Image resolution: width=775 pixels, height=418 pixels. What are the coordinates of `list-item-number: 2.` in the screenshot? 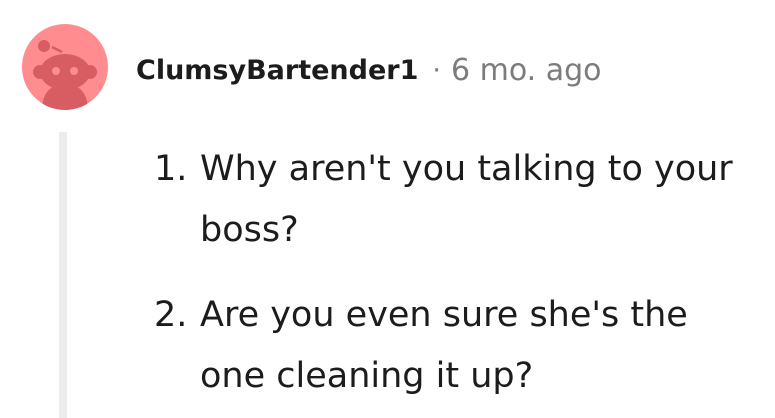 It's located at (171, 315).